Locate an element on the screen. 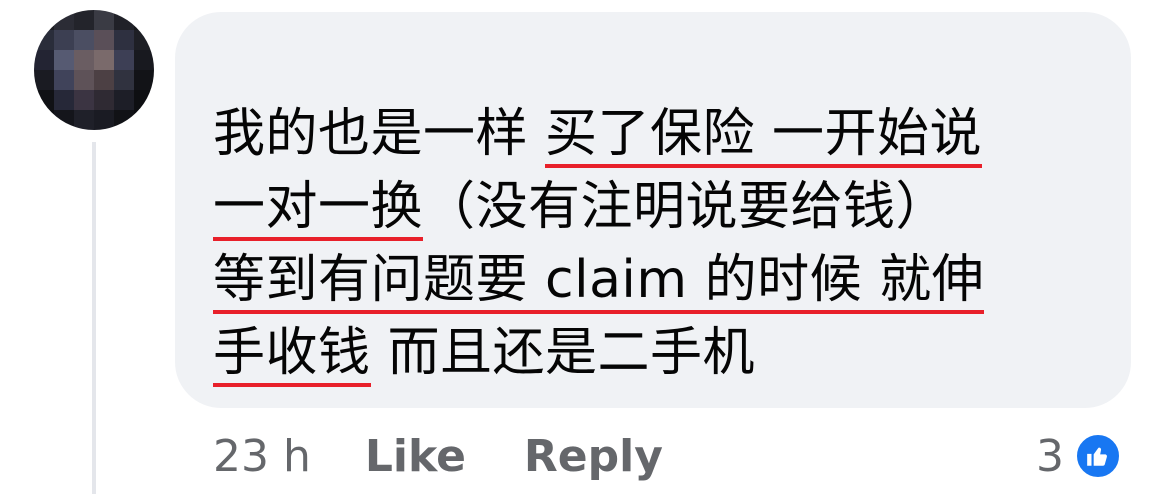 The height and width of the screenshot is (494, 1170). comment-timestamp: 23 h is located at coordinates (262, 456).